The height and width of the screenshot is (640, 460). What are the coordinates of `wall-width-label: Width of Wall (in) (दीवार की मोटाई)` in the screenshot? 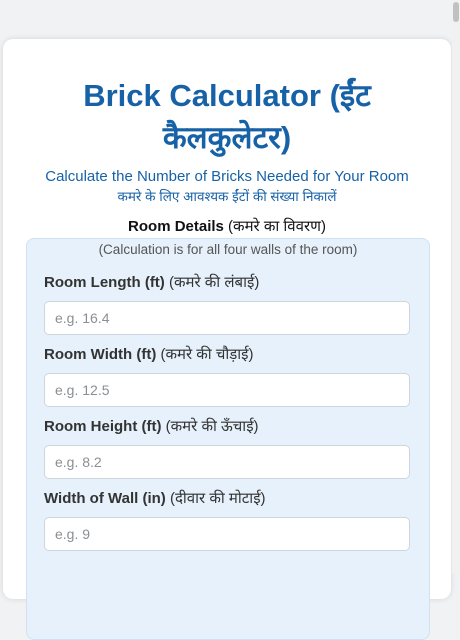 It's located at (155, 499).